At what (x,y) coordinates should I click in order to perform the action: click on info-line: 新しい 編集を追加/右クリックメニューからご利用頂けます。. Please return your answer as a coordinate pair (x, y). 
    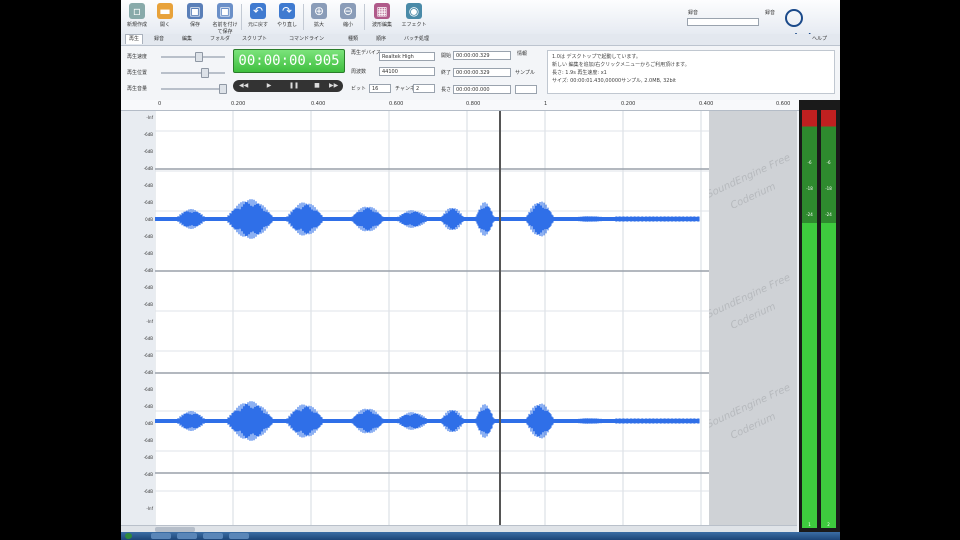
    Looking at the image, I should click on (621, 65).